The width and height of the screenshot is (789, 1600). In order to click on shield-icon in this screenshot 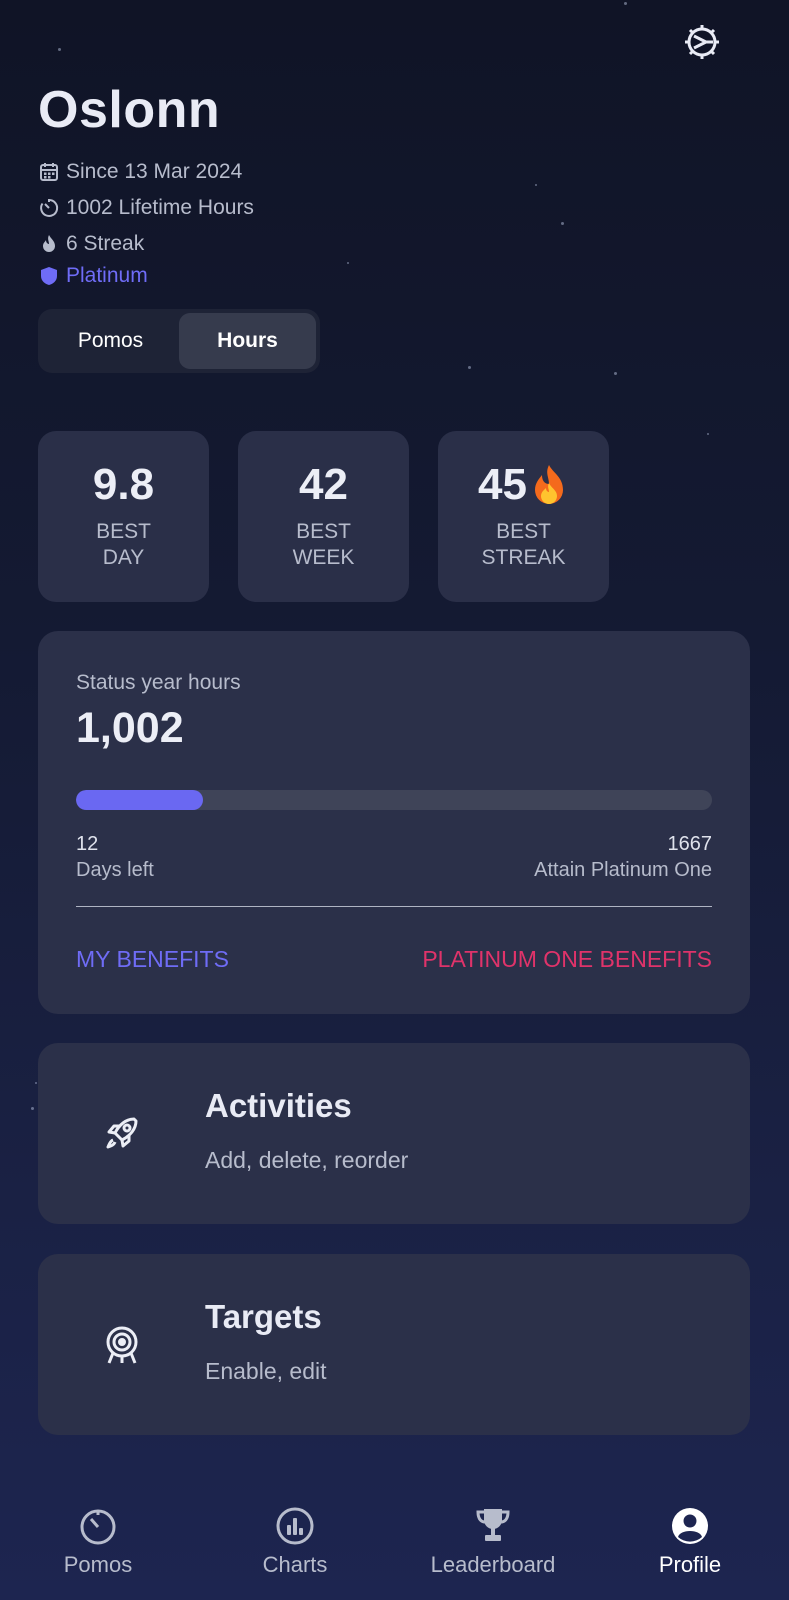, I will do `click(49, 276)`.